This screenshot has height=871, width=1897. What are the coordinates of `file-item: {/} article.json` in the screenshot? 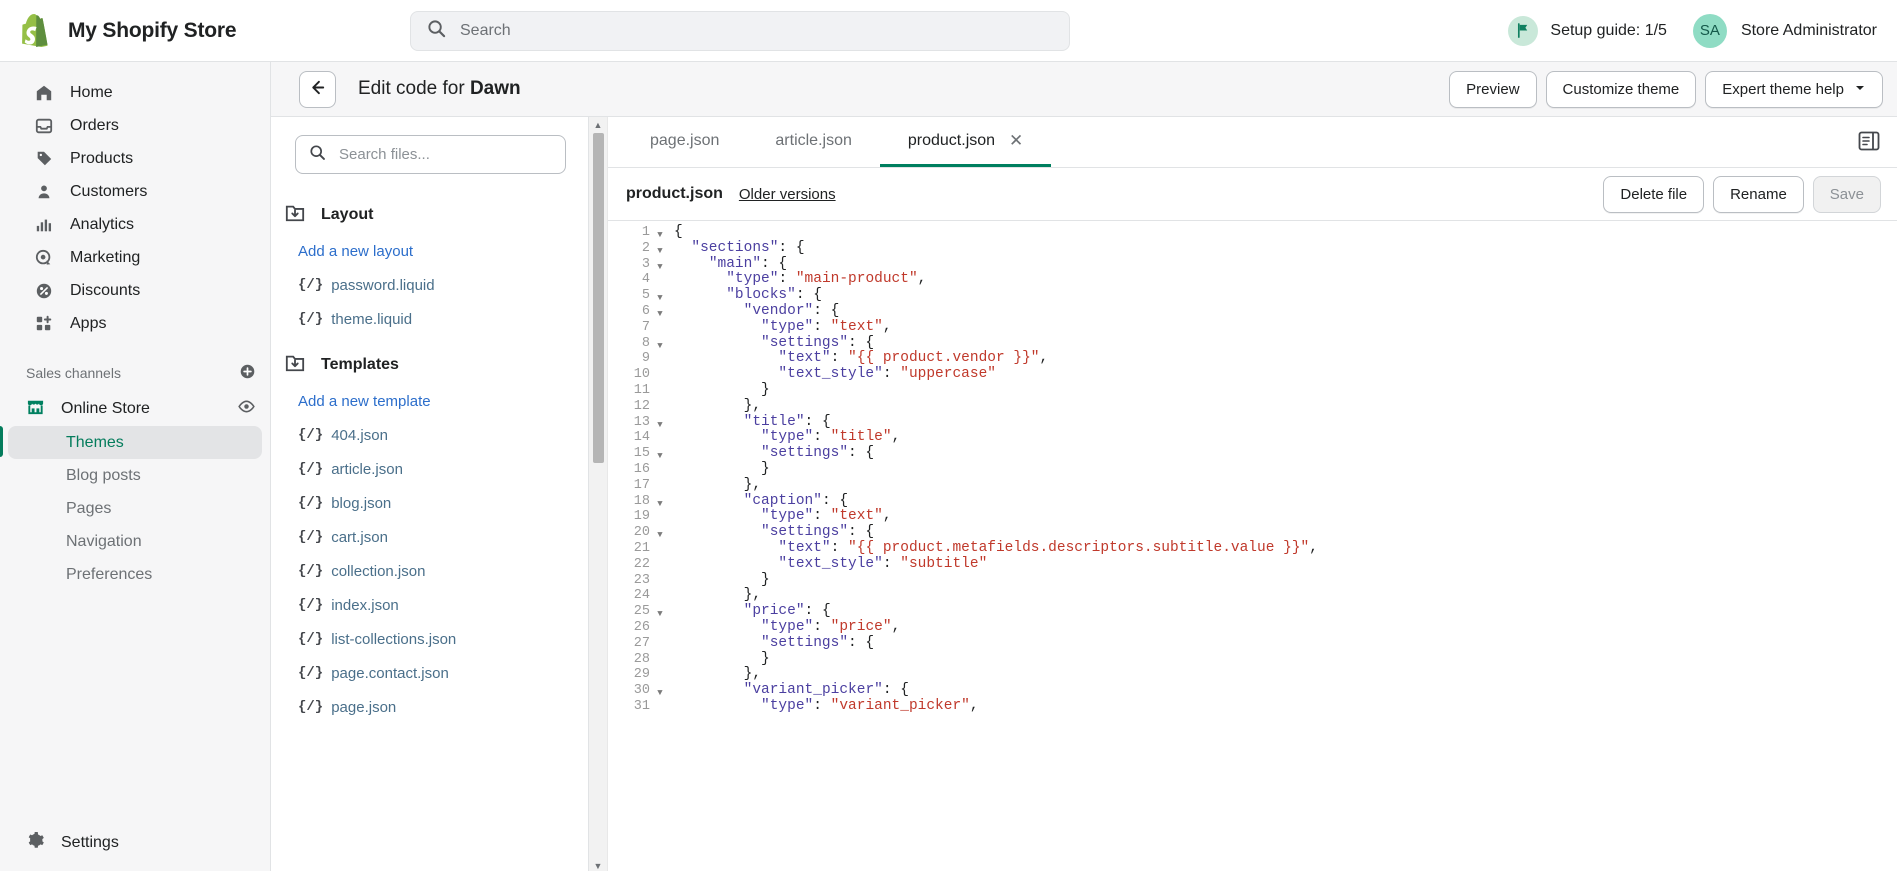 It's located at (429, 469).